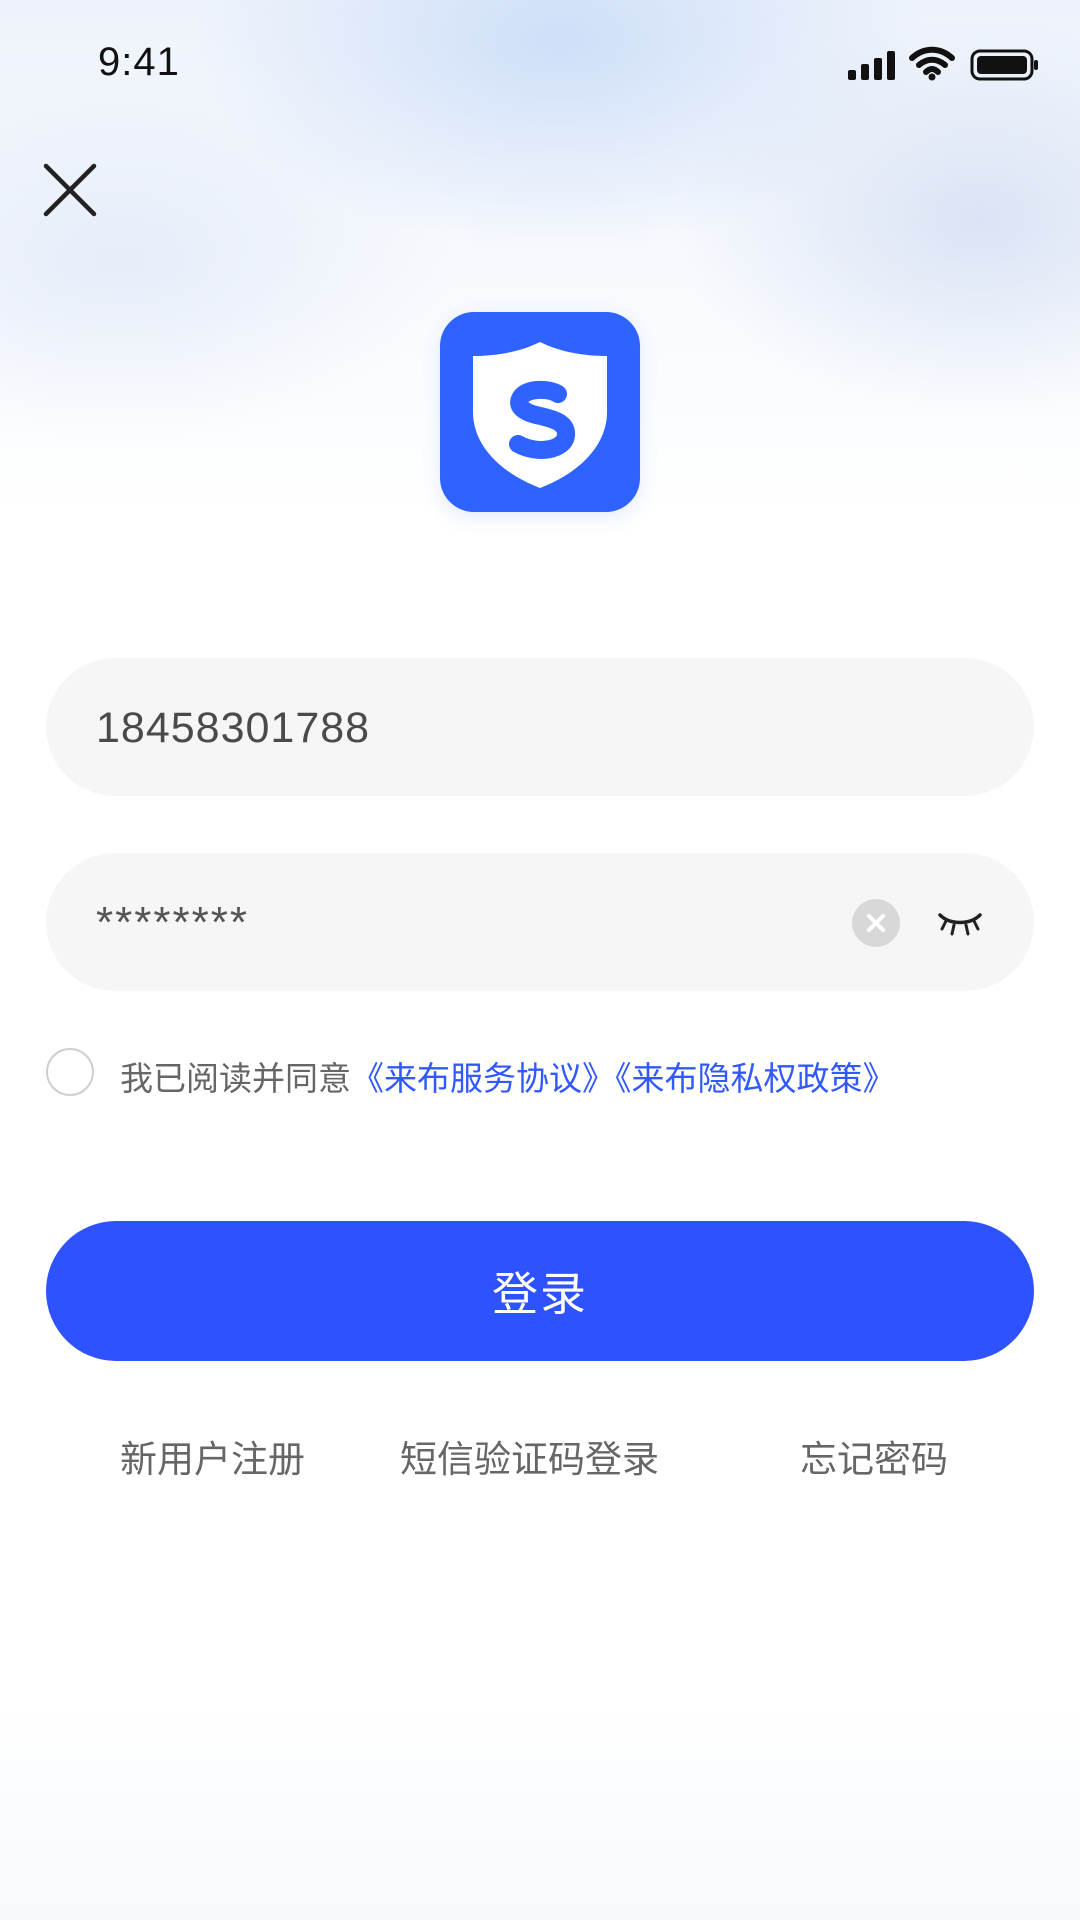 The height and width of the screenshot is (1920, 1080). What do you see at coordinates (540, 65) in the screenshot?
I see `status-bar: 9:41` at bounding box center [540, 65].